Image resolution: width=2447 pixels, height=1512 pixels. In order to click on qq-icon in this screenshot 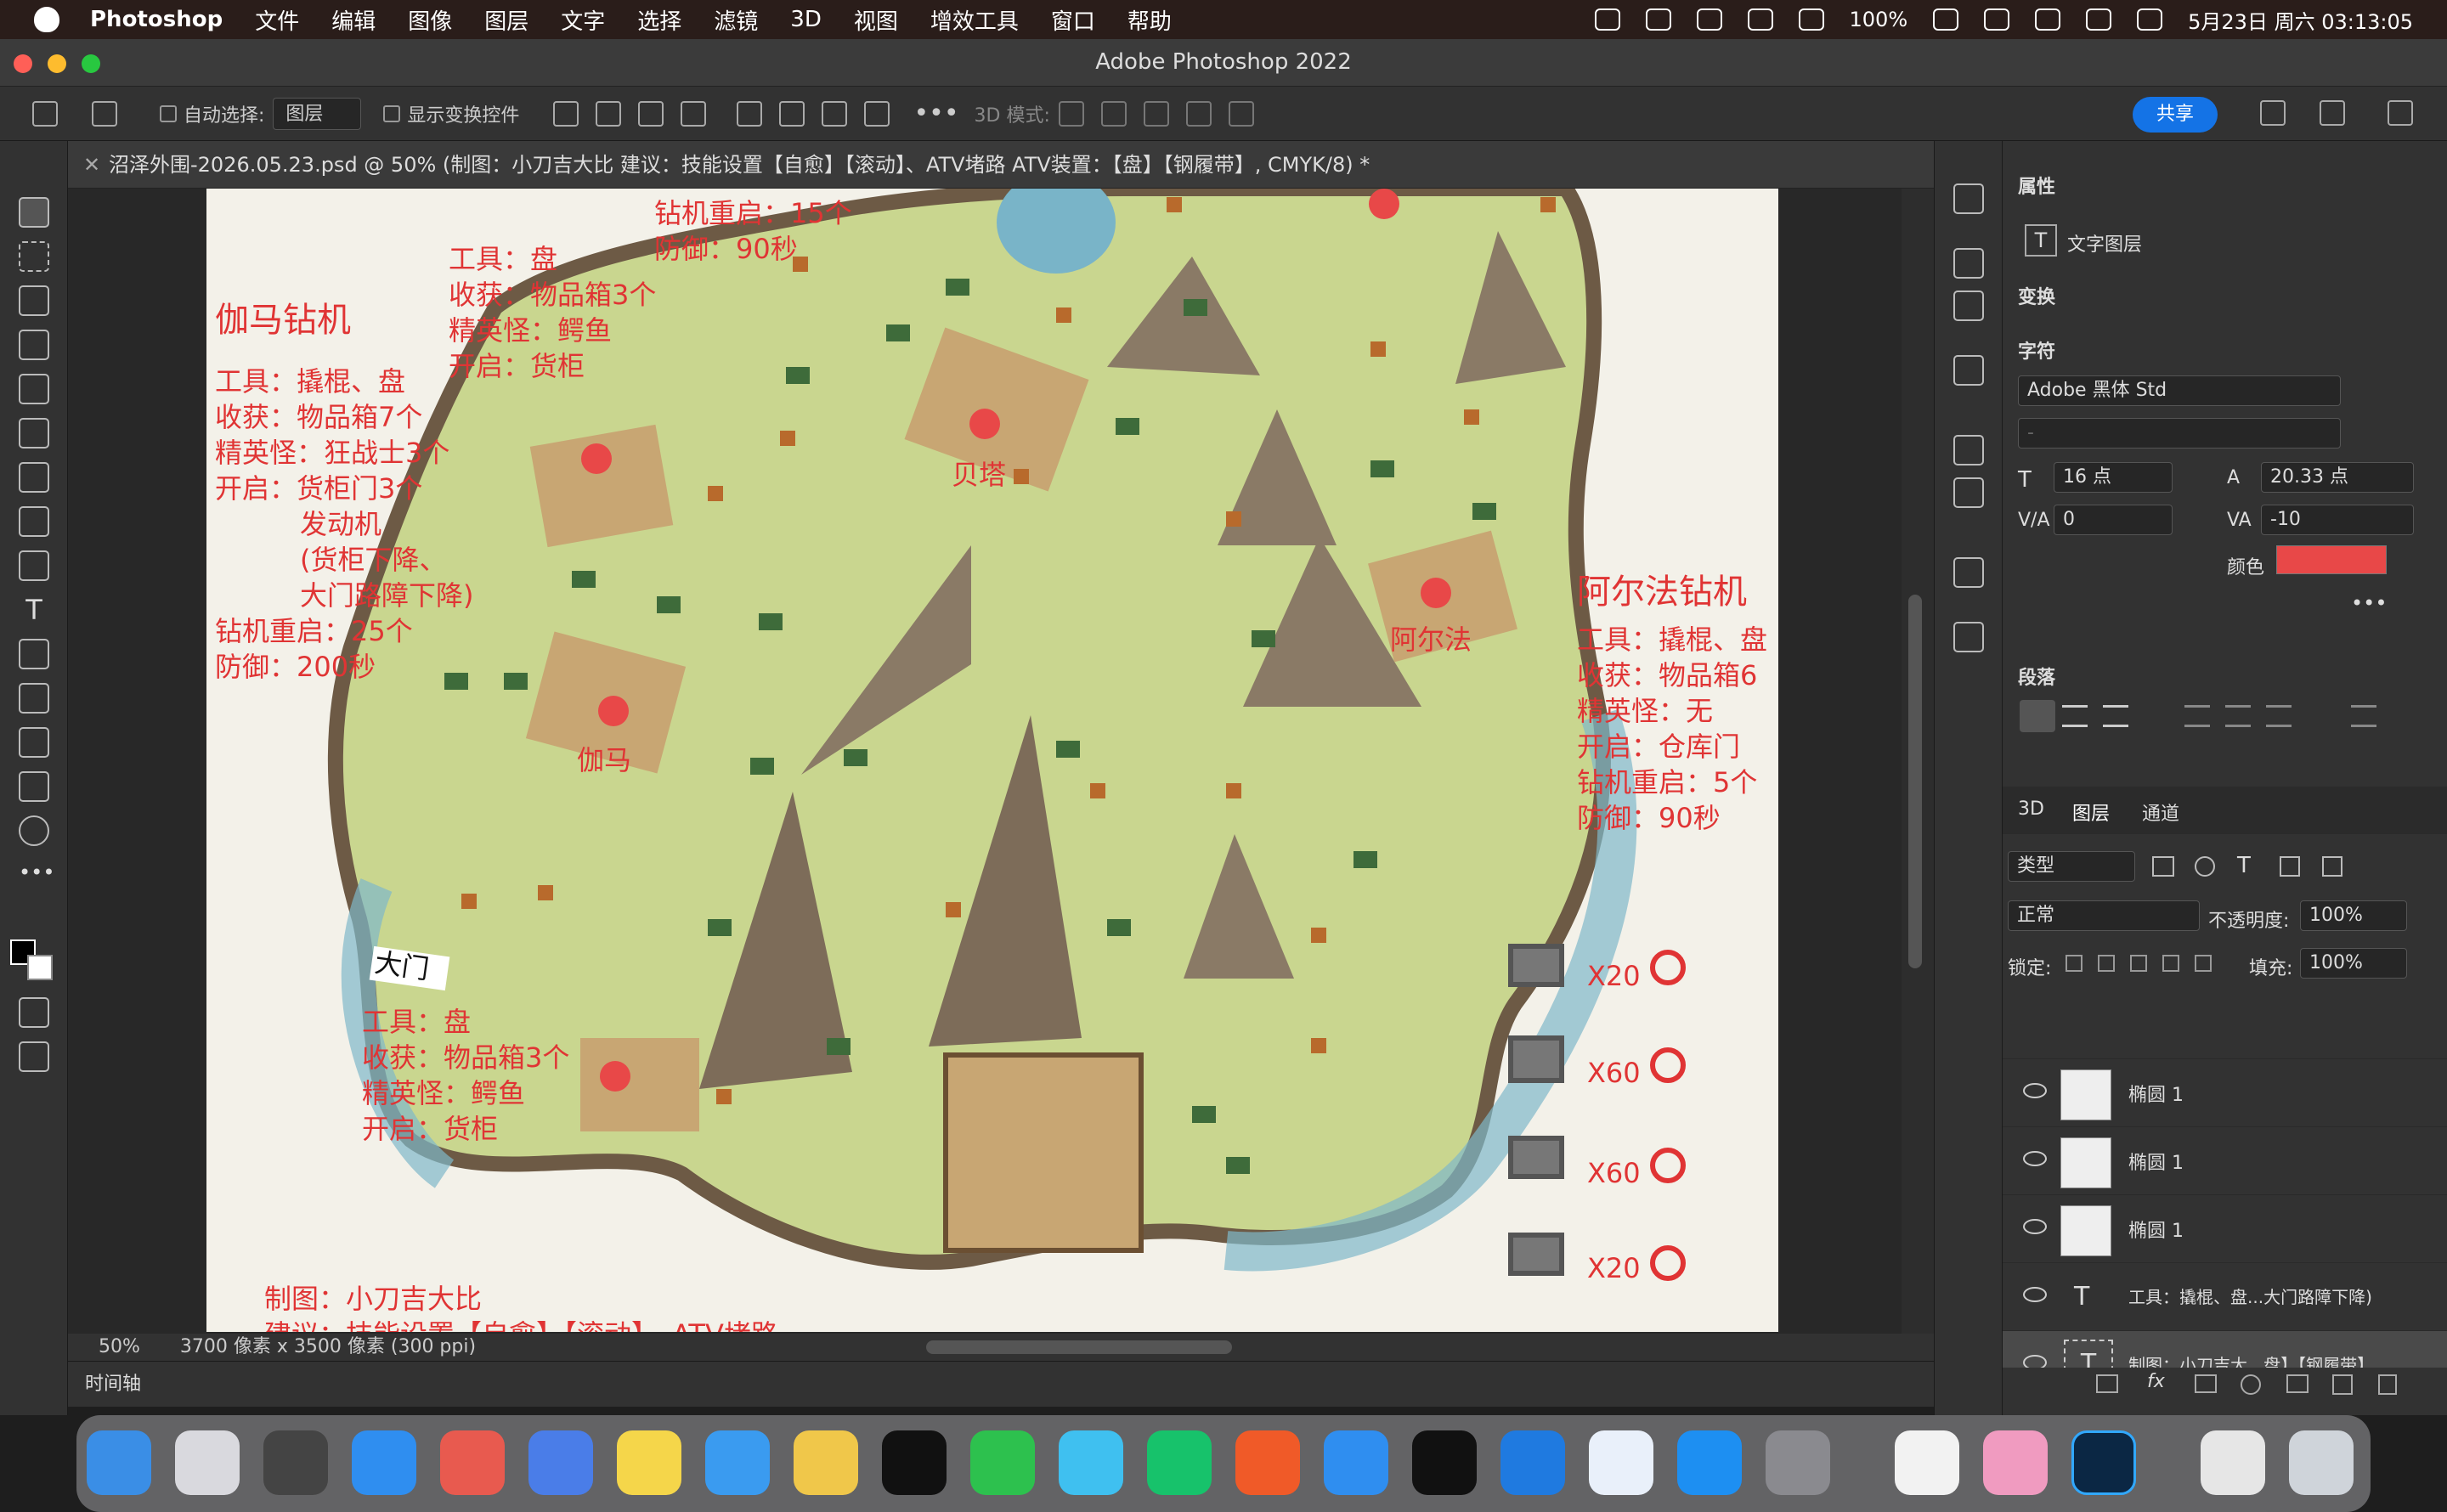, I will do `click(914, 1462)`.